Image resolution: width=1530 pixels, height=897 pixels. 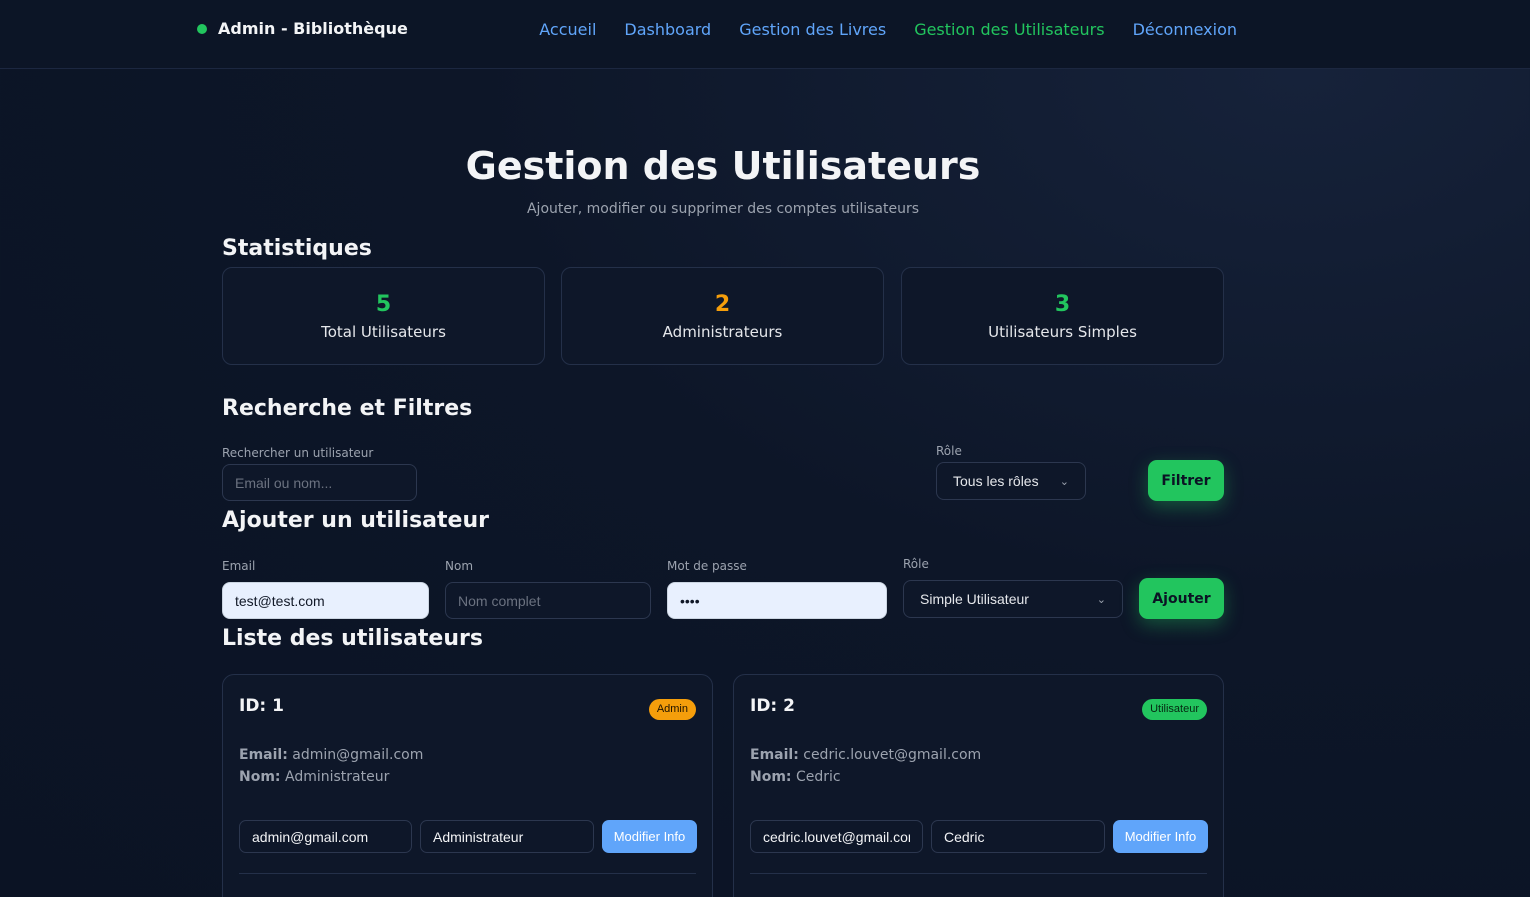 I want to click on password-field, so click(x=777, y=600).